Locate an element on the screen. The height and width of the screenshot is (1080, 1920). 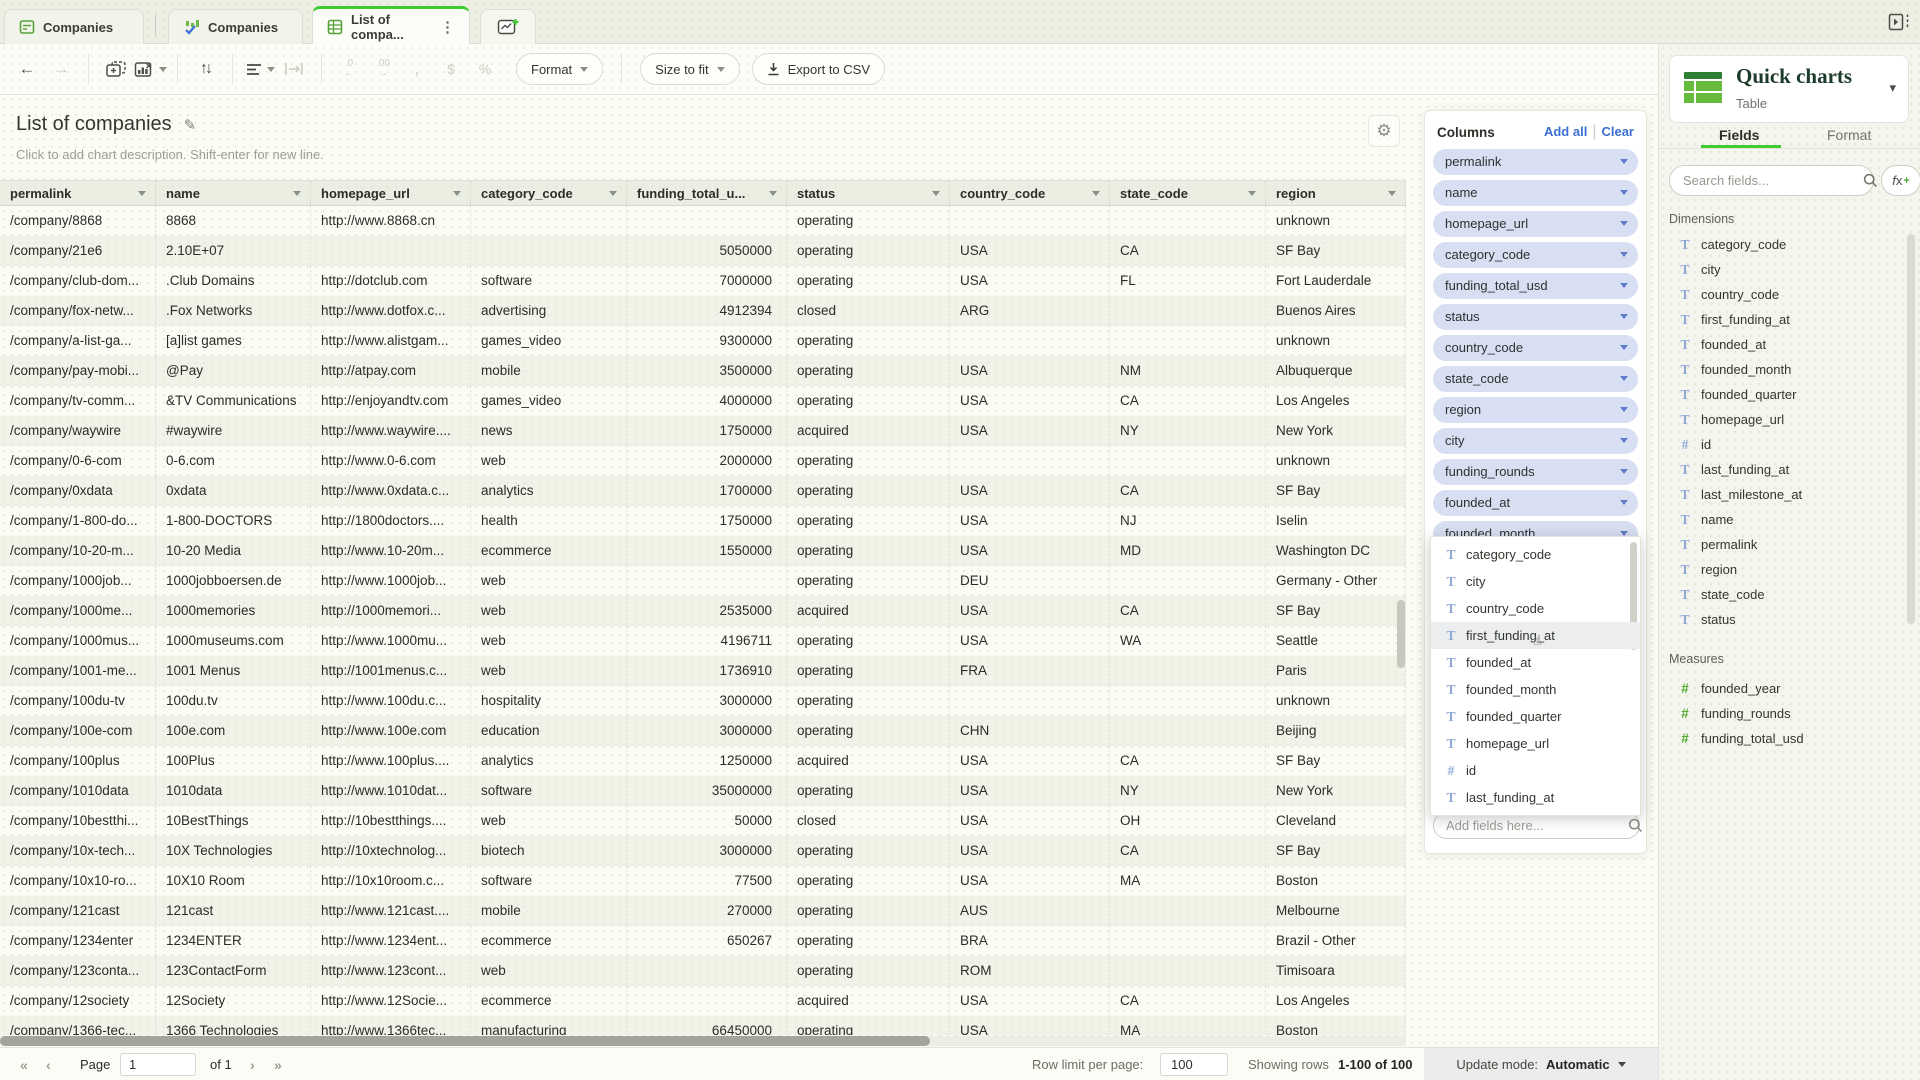
table-cell: ecommerce is located at coordinates (549, 1001).